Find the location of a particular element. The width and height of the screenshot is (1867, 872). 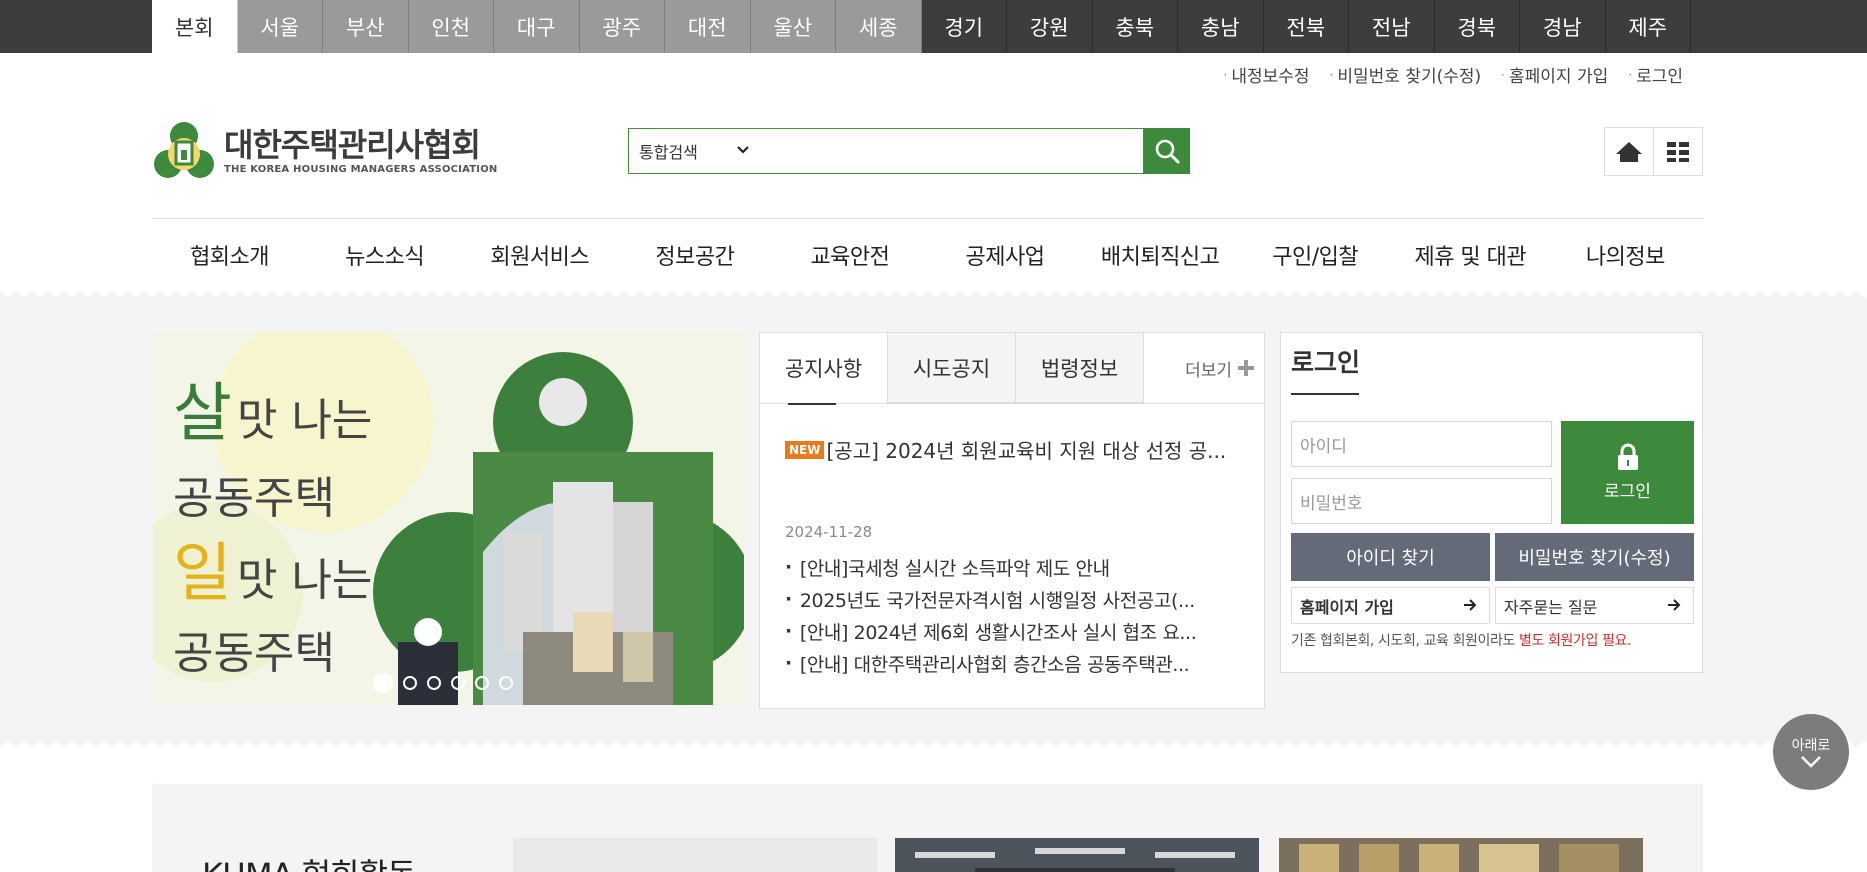

gnb-item: 제휴 및 대관 is located at coordinates (1470, 255).